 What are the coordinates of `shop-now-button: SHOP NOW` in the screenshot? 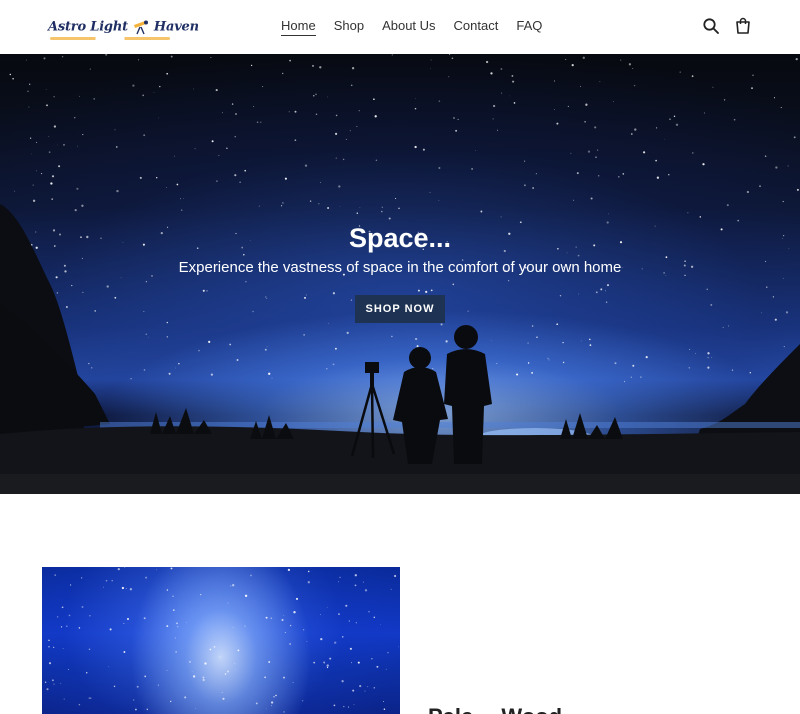 It's located at (400, 309).